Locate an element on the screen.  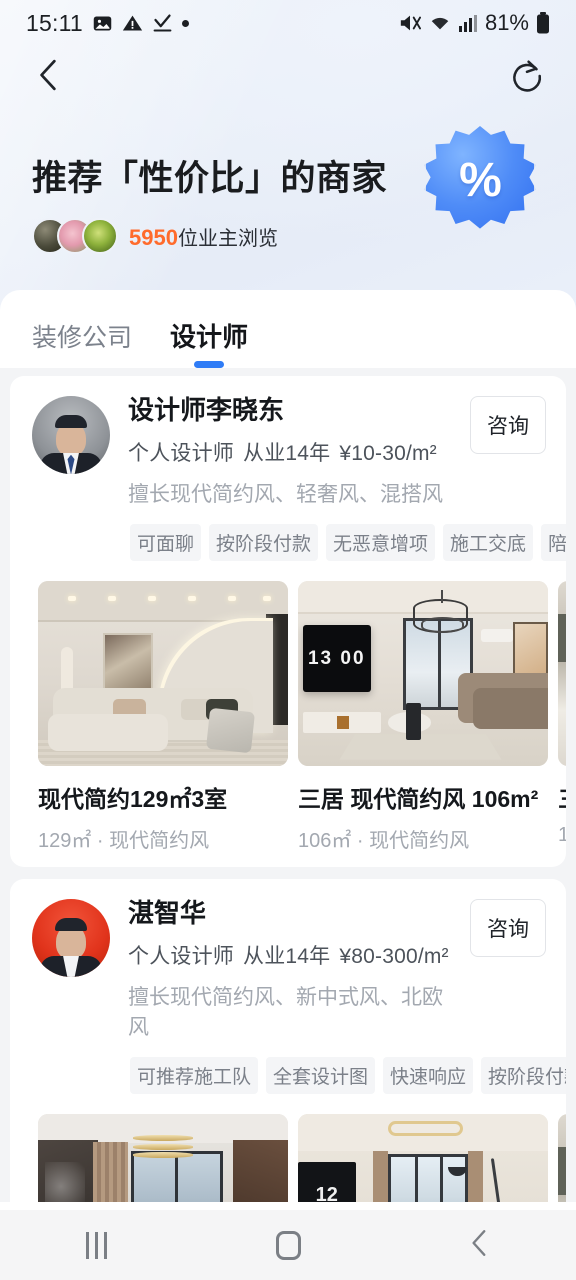
home-button is located at coordinates (288, 1245).